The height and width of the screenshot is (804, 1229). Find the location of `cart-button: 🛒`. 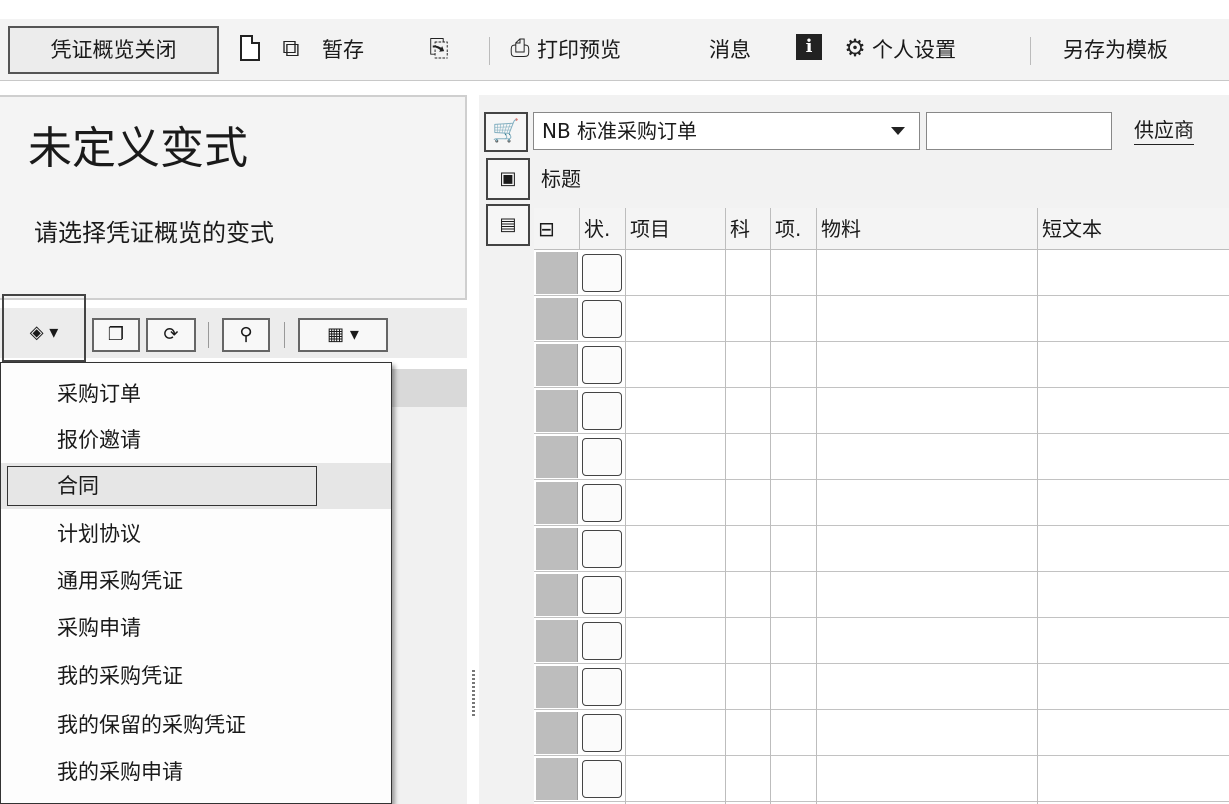

cart-button: 🛒 is located at coordinates (506, 132).